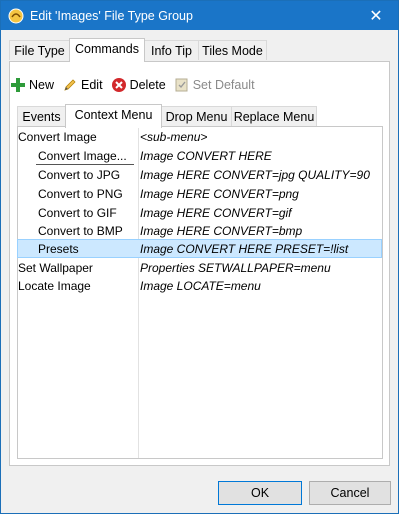  I want to click on row-command: Image CONVERT HERE PRESET=!list, so click(244, 249).